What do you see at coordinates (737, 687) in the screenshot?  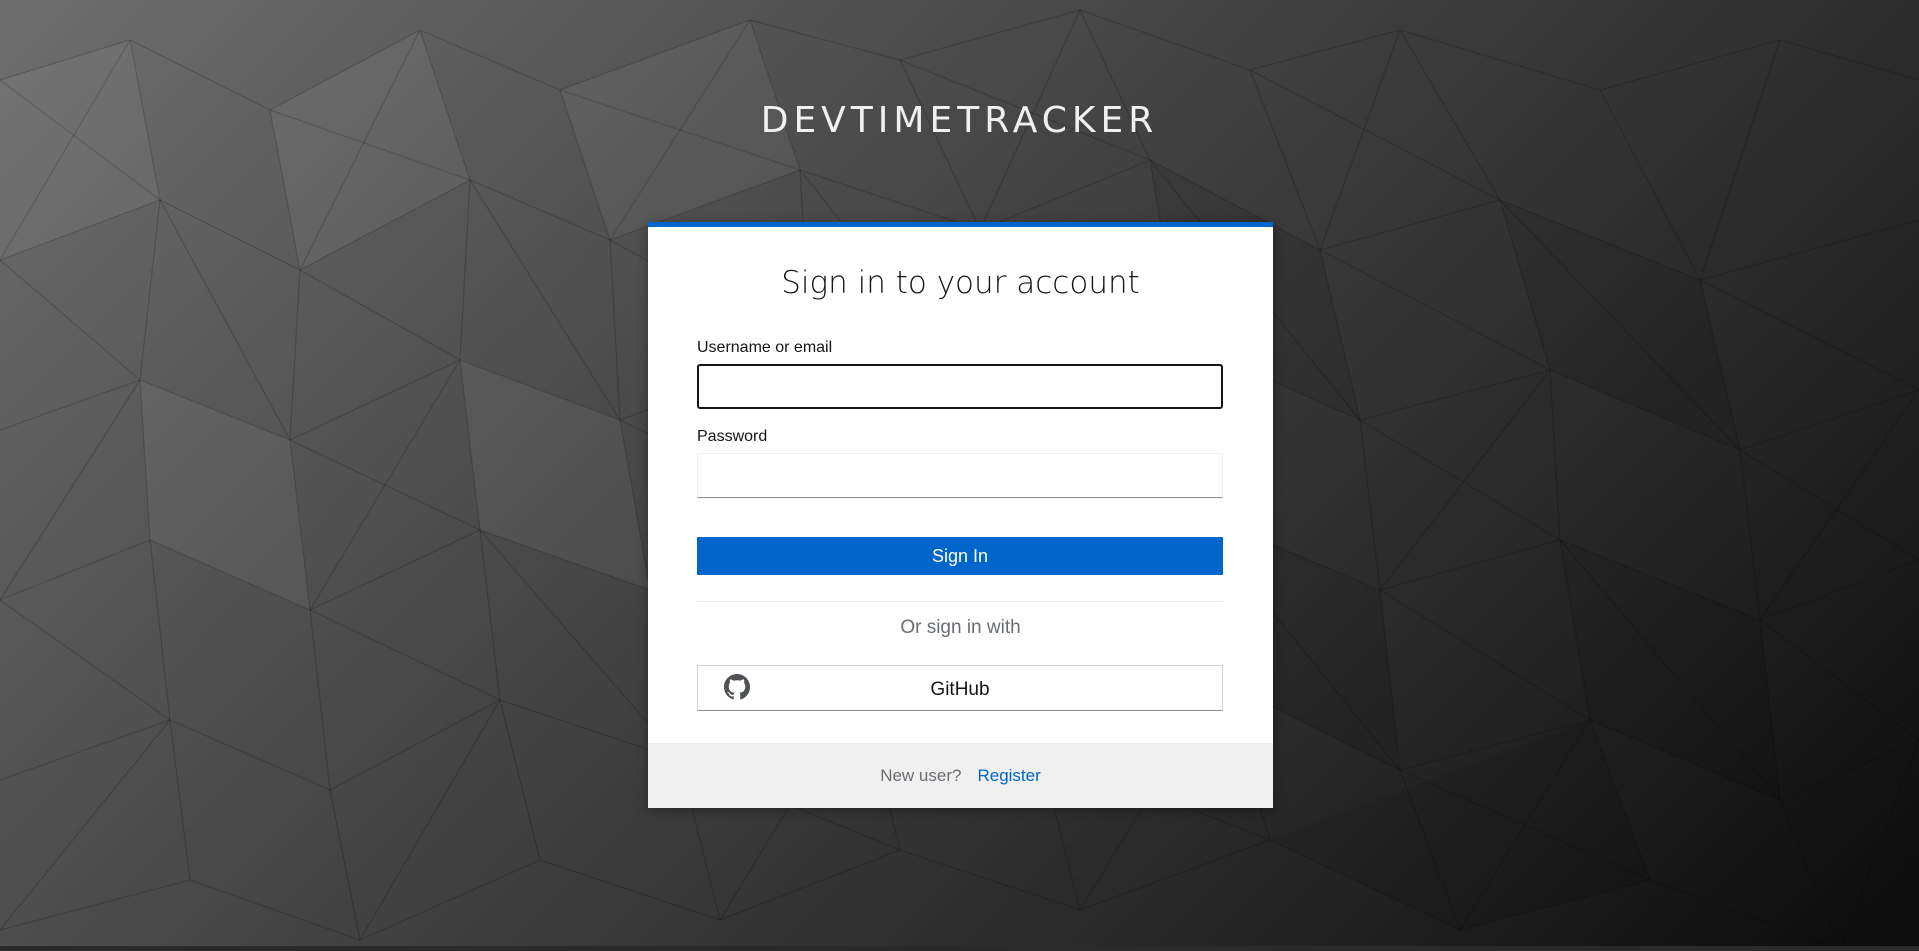 I see `github-icon` at bounding box center [737, 687].